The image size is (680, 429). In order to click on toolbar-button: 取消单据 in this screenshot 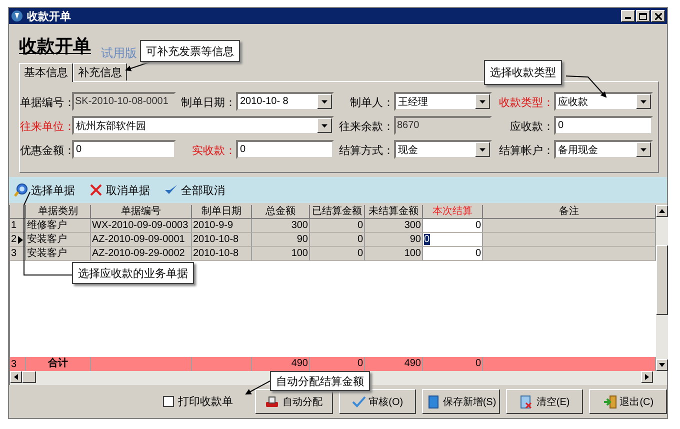, I will do `click(119, 190)`.